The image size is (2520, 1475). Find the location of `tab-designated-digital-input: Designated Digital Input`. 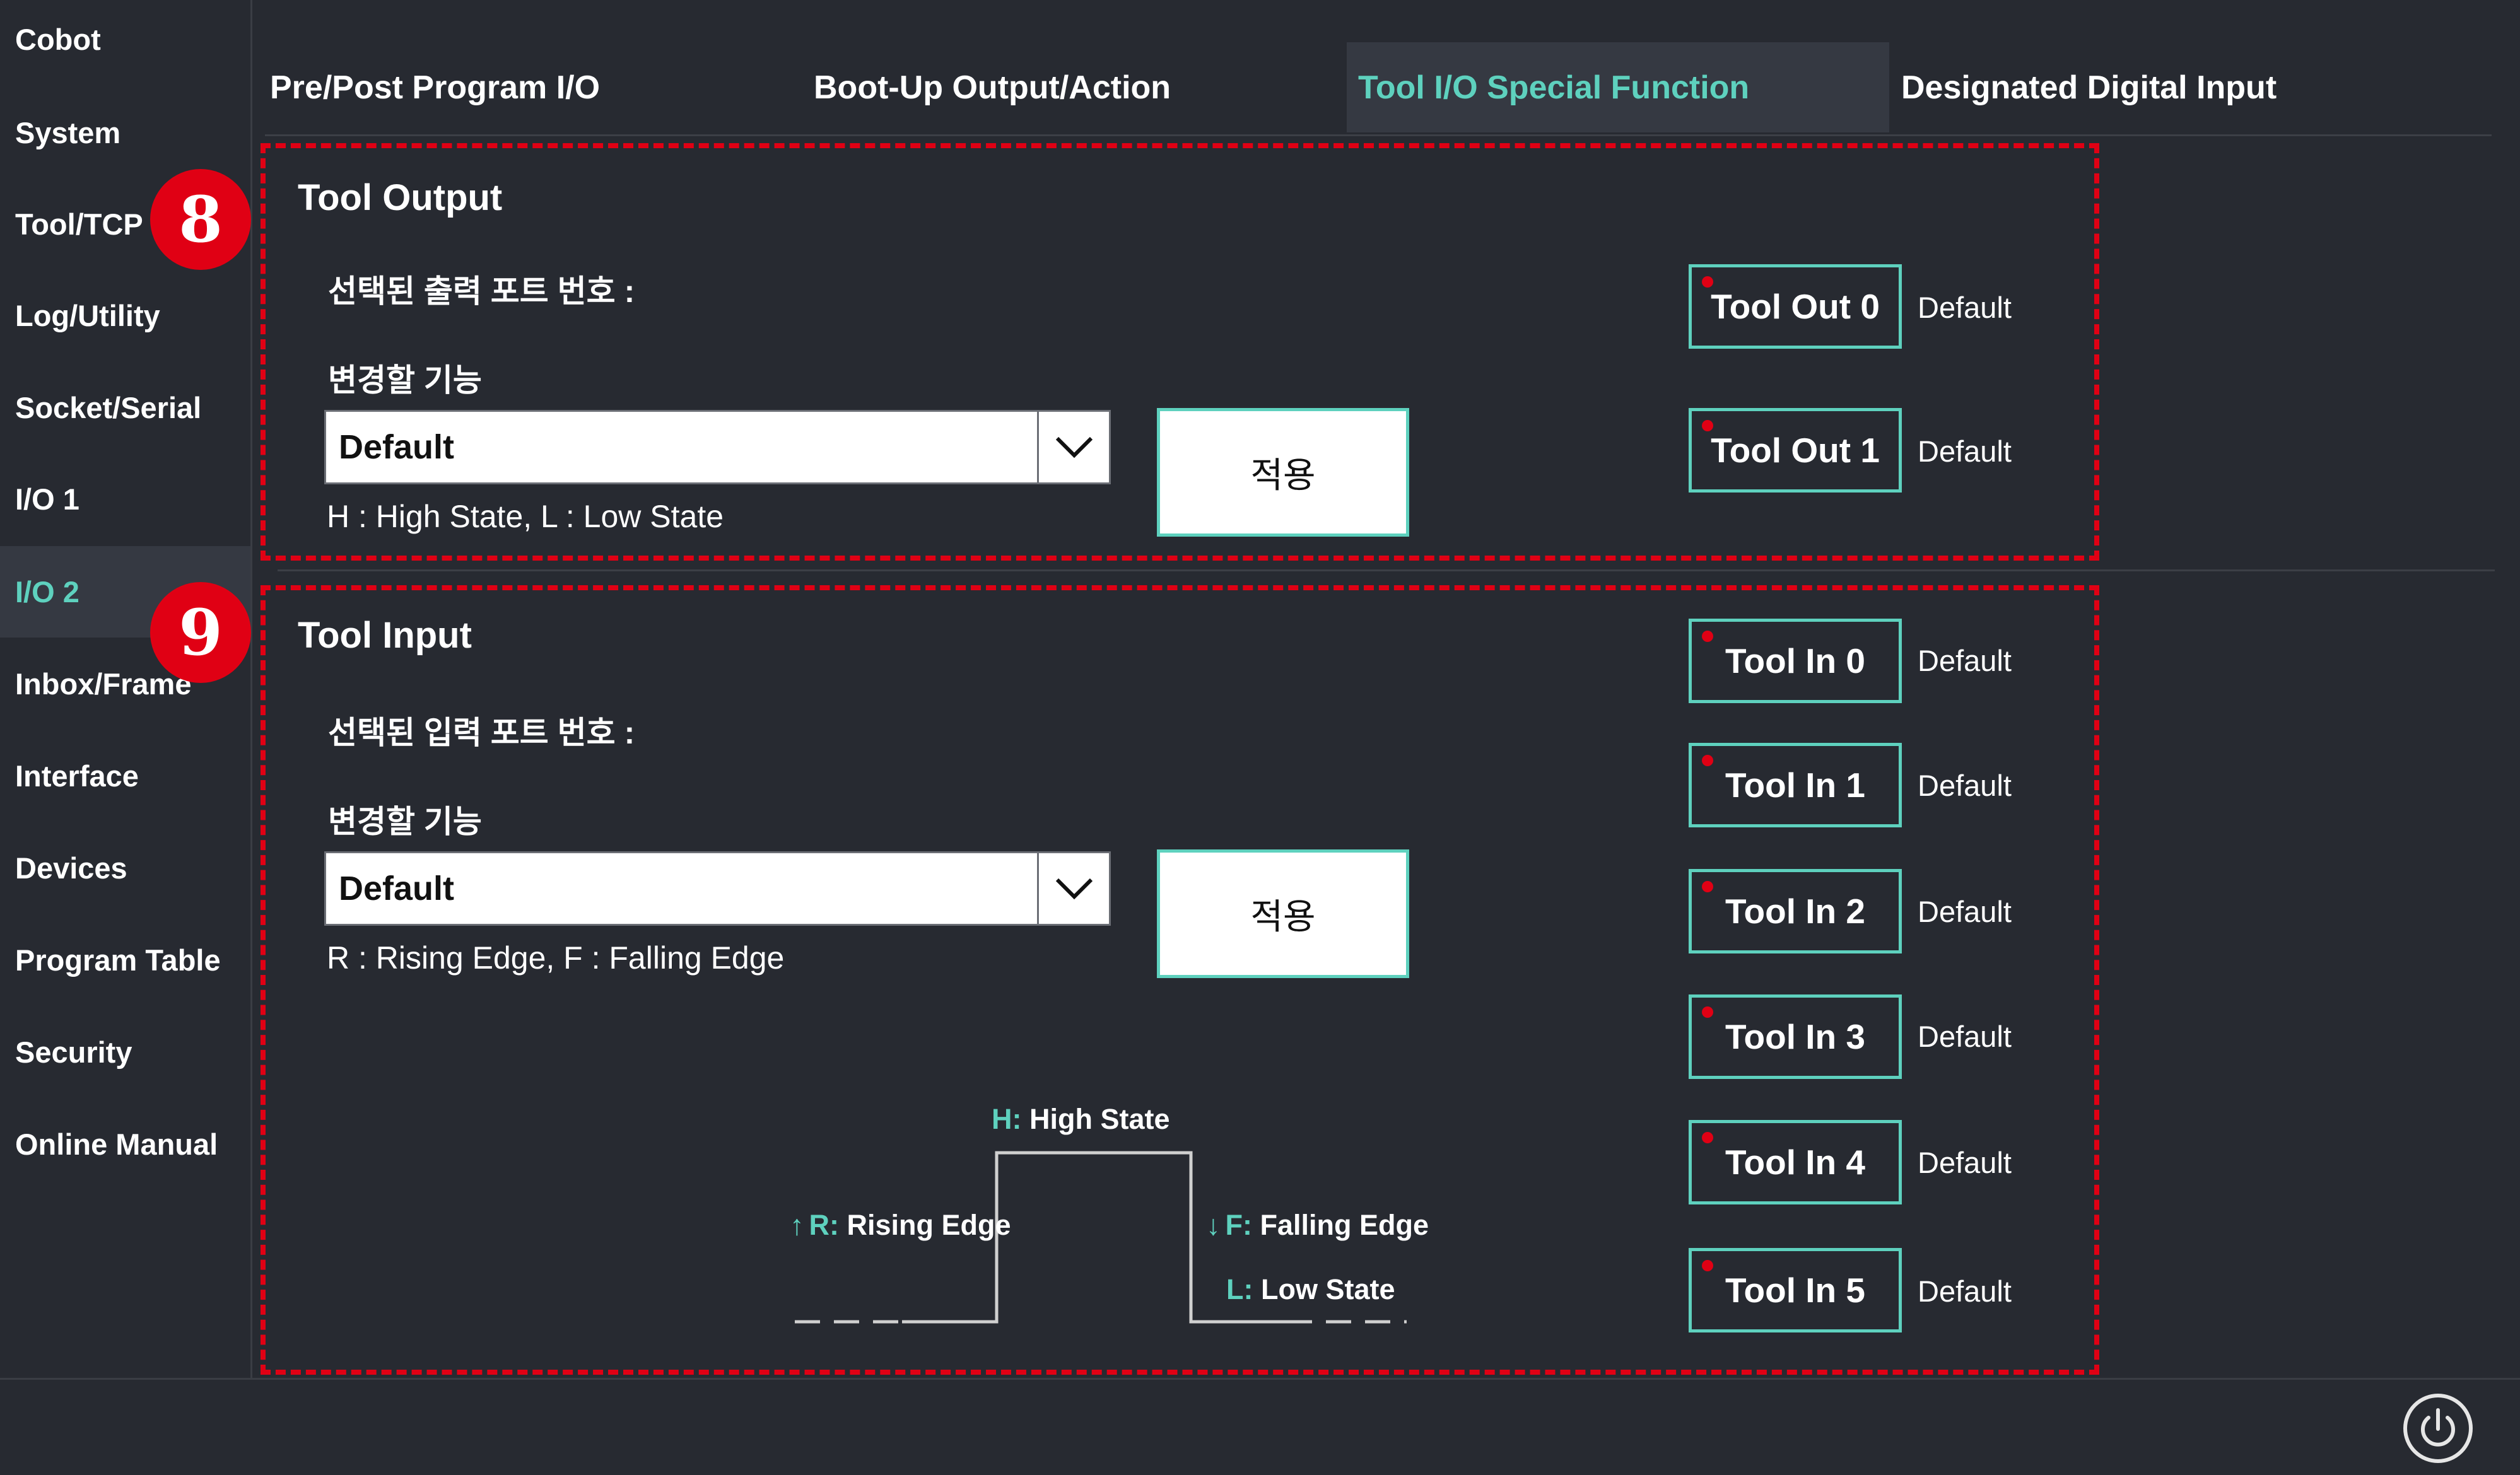

tab-designated-digital-input: Designated Digital Input is located at coordinates (2141, 87).